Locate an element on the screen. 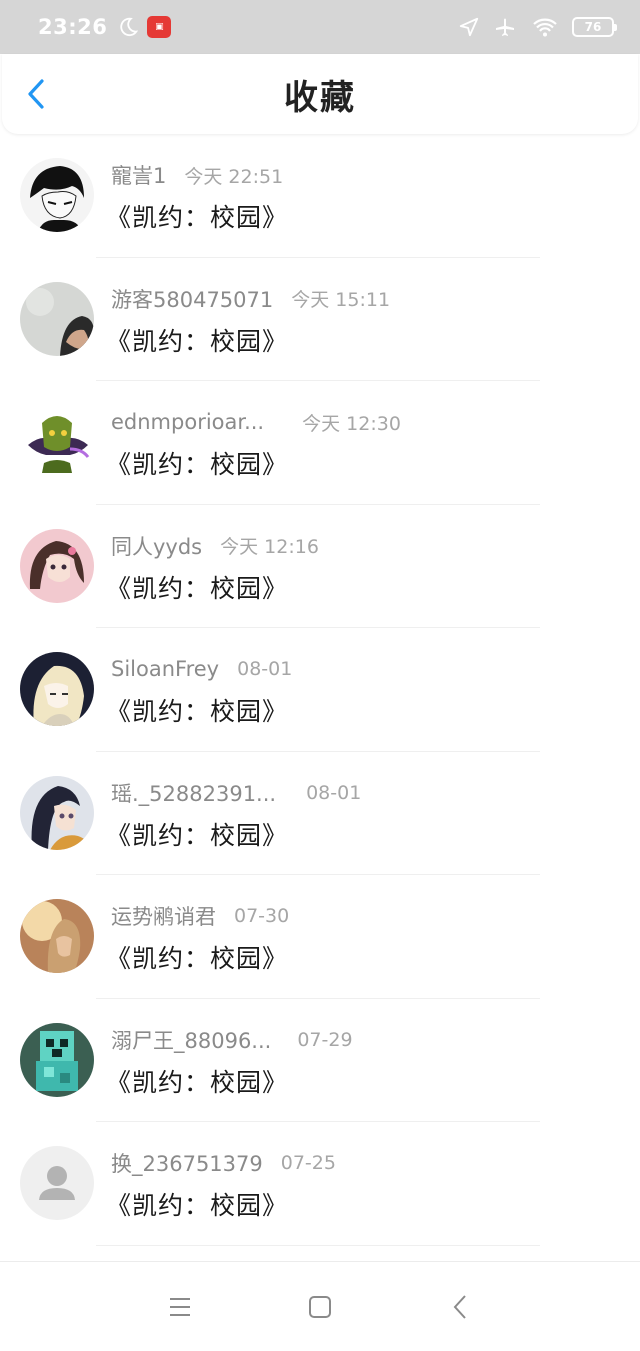  default-user-icon is located at coordinates (57, 1183).